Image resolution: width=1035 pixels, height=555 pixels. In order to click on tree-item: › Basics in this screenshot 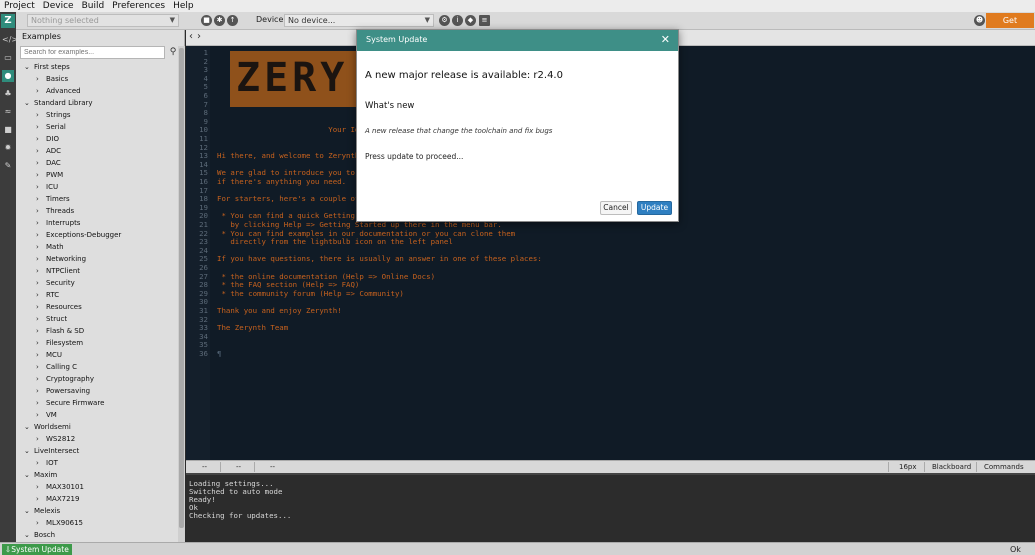, I will do `click(52, 79)`.